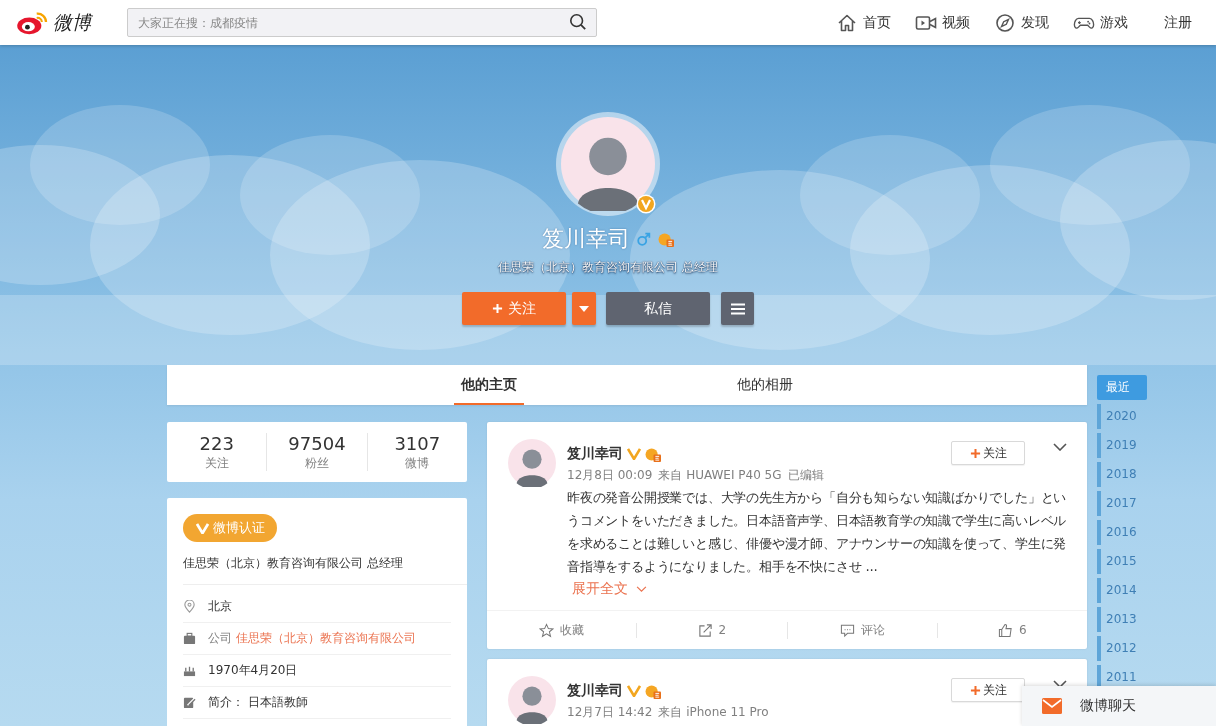 This screenshot has height=726, width=1216. I want to click on nav-link: 注册, so click(1178, 22).